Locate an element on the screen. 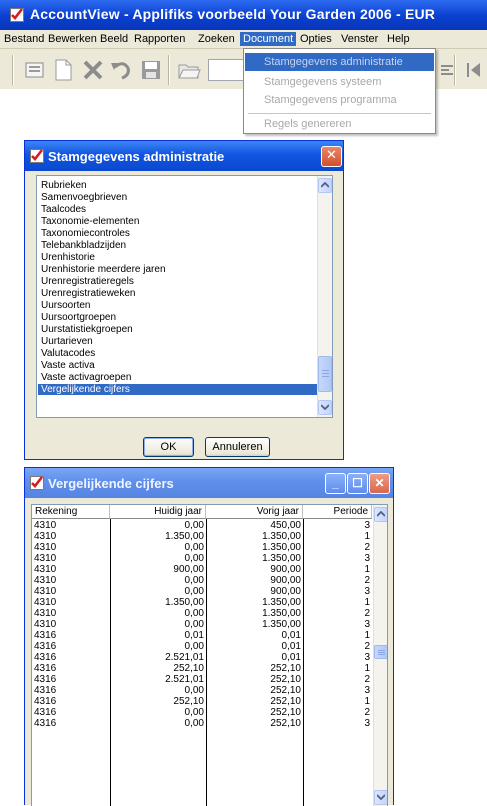 The height and width of the screenshot is (806, 487). undo-icon is located at coordinates (121, 70).